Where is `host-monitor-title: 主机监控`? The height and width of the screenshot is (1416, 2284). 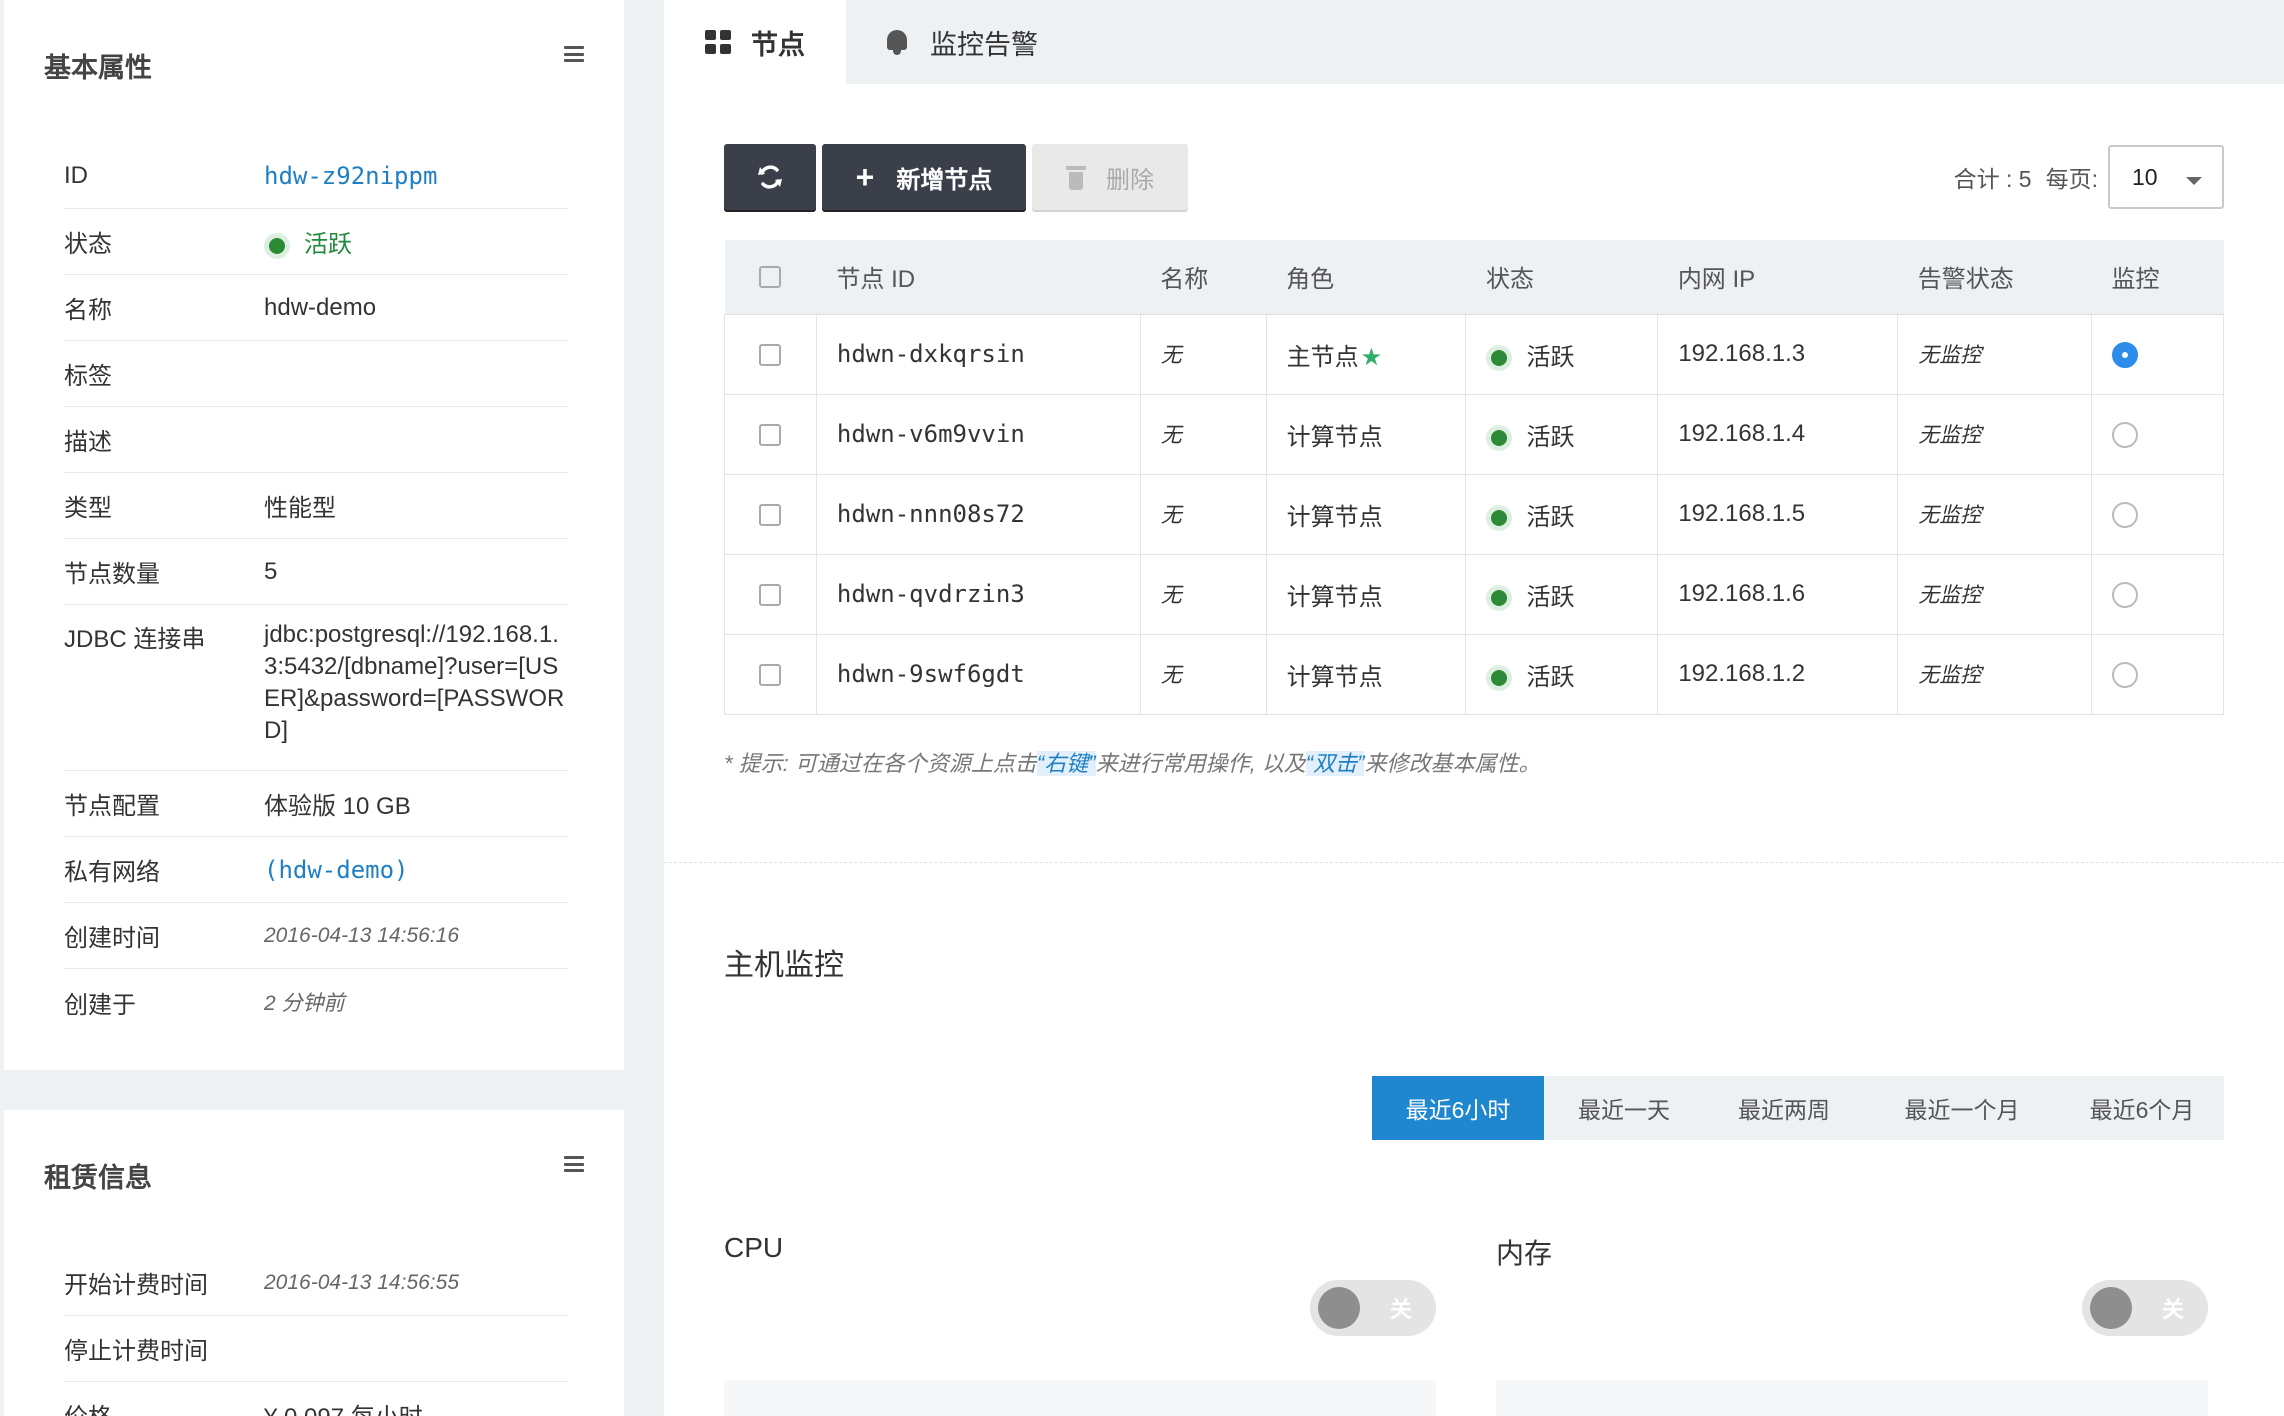
host-monitor-title: 主机监控 is located at coordinates (784, 965).